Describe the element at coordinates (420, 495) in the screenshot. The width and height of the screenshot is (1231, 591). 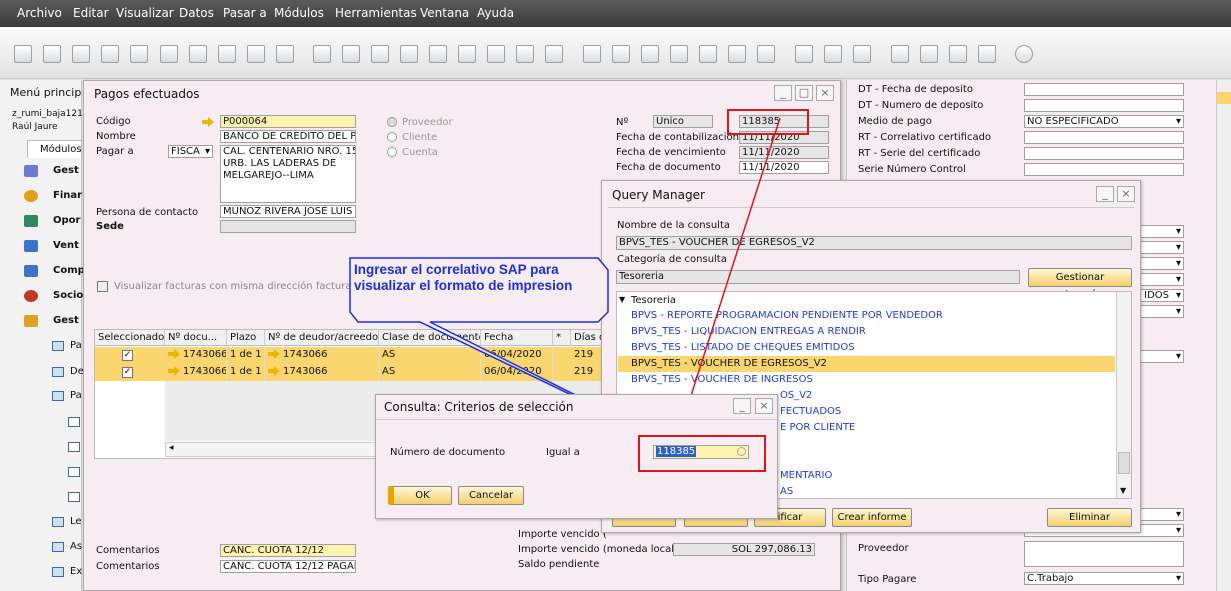
I see `ok-button: OK` at that location.